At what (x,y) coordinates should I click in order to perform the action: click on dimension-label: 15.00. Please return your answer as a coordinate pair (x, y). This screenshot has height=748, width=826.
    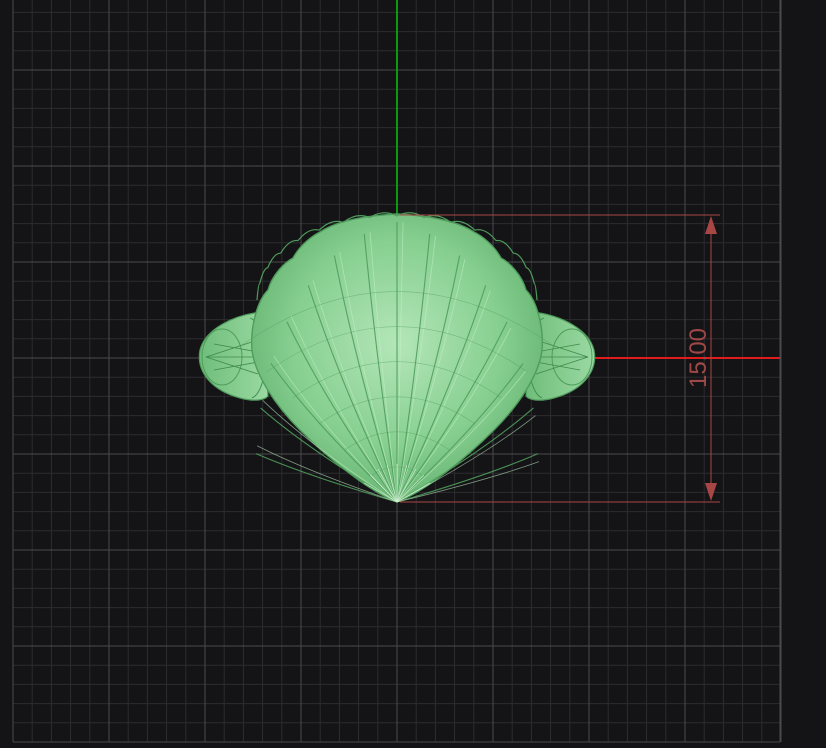
    Looking at the image, I should click on (698, 358).